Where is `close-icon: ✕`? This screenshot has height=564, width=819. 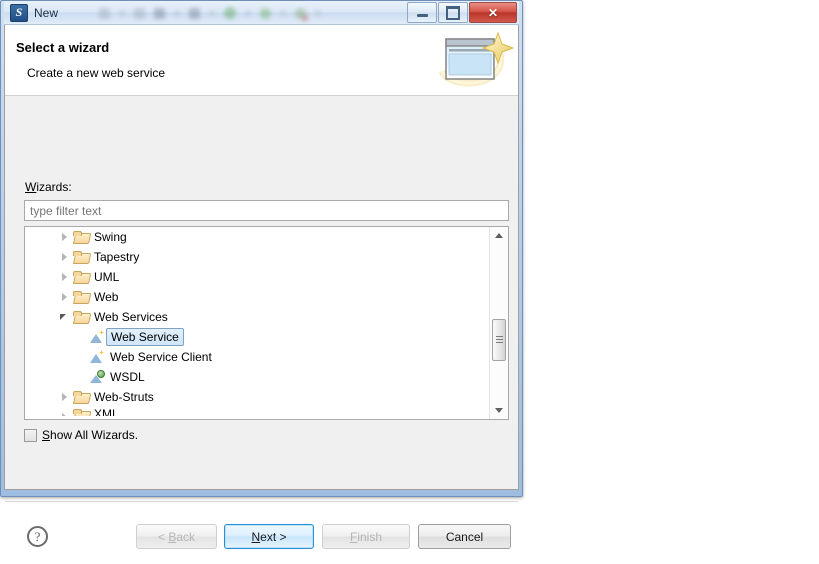
close-icon: ✕ is located at coordinates (493, 12).